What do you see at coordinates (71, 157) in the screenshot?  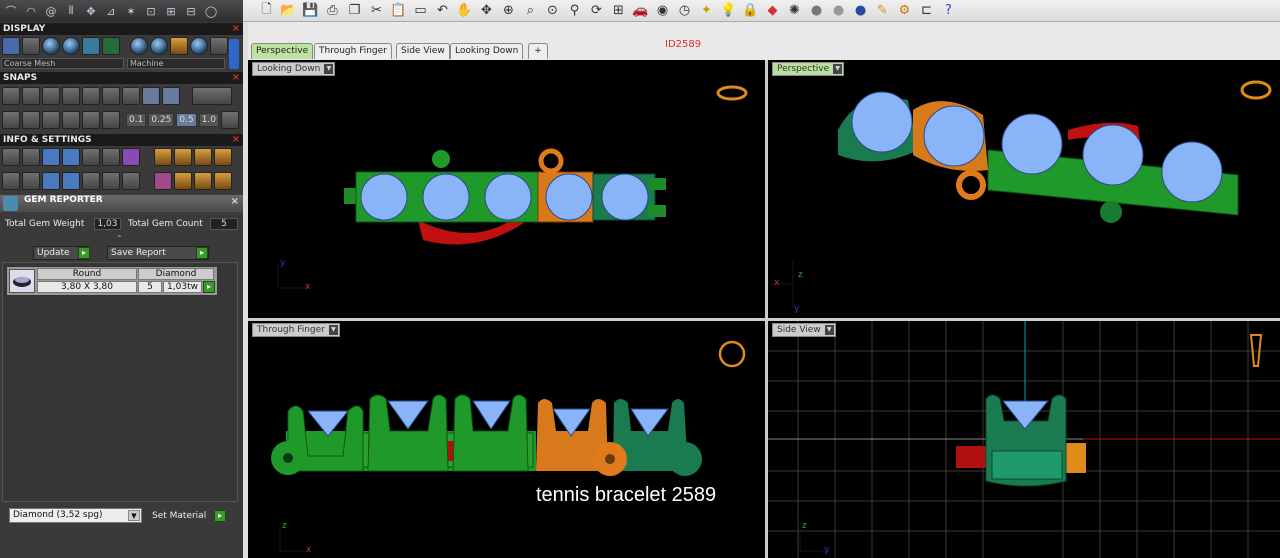 I see `box-icon` at bounding box center [71, 157].